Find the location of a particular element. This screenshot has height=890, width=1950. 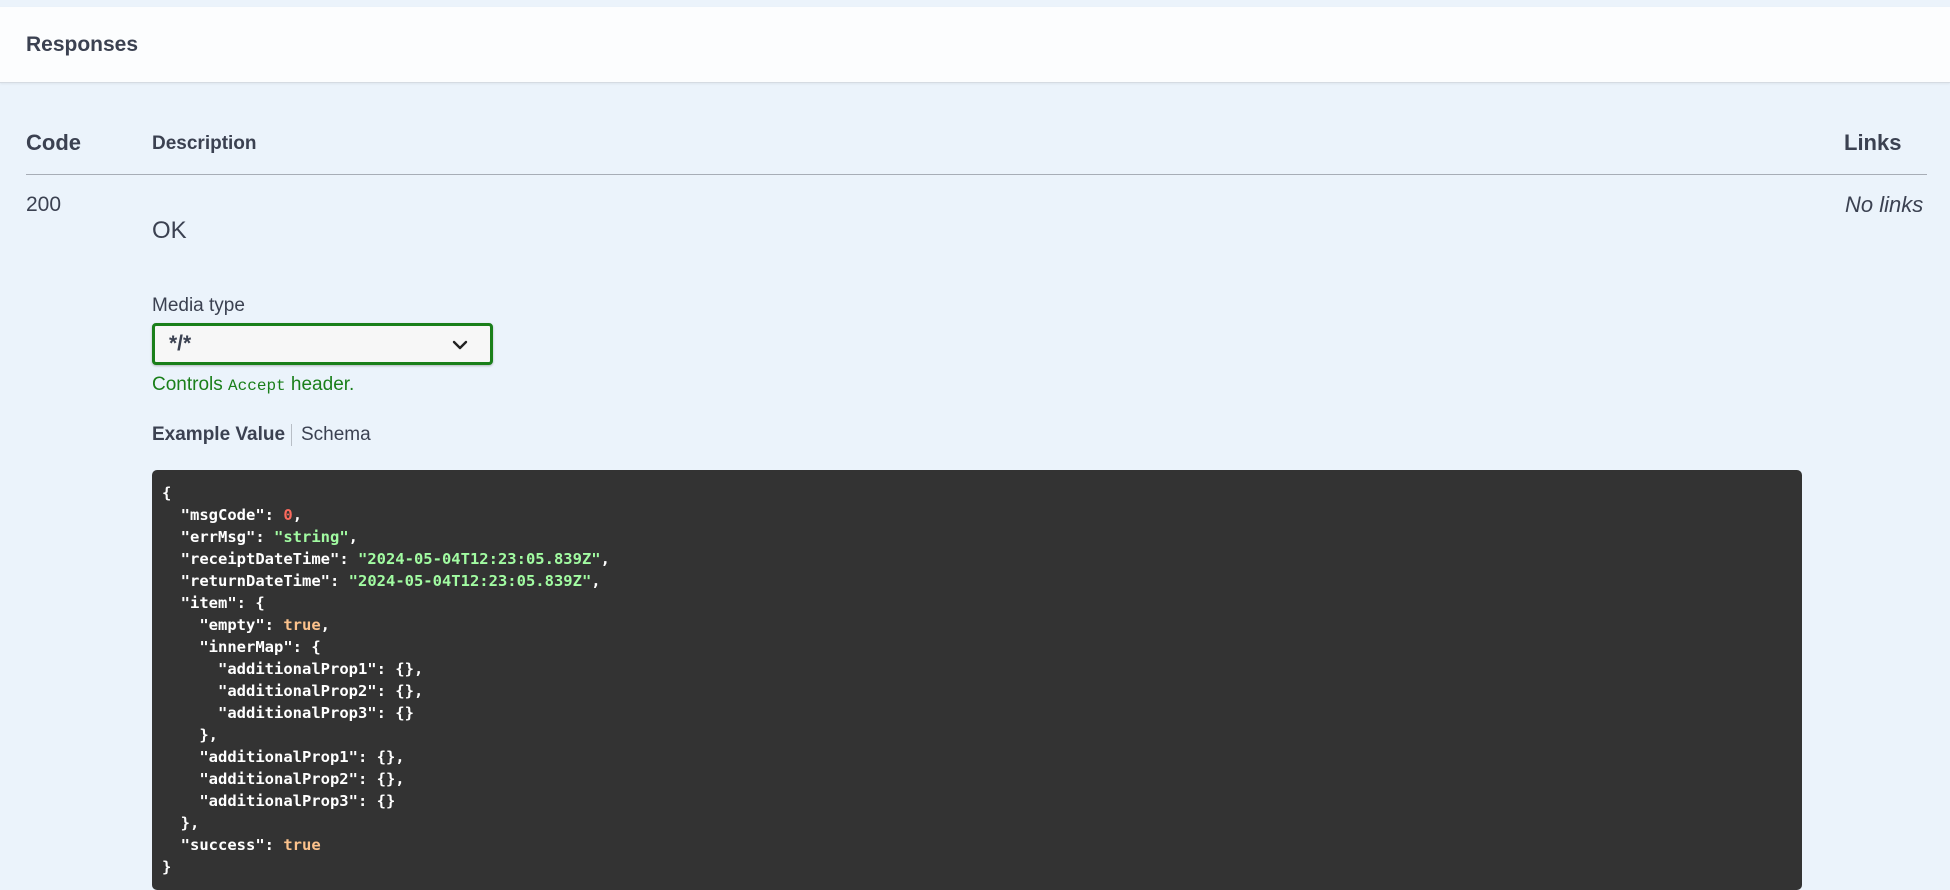

column-header-description: Description is located at coordinates (204, 143).